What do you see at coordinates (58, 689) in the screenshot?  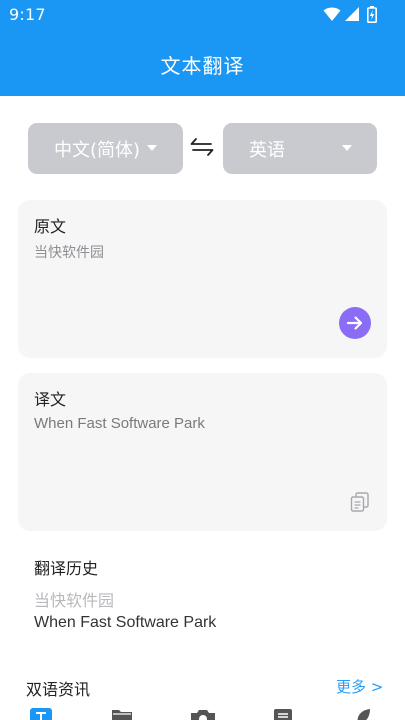 I see `news-title: 双语资讯` at bounding box center [58, 689].